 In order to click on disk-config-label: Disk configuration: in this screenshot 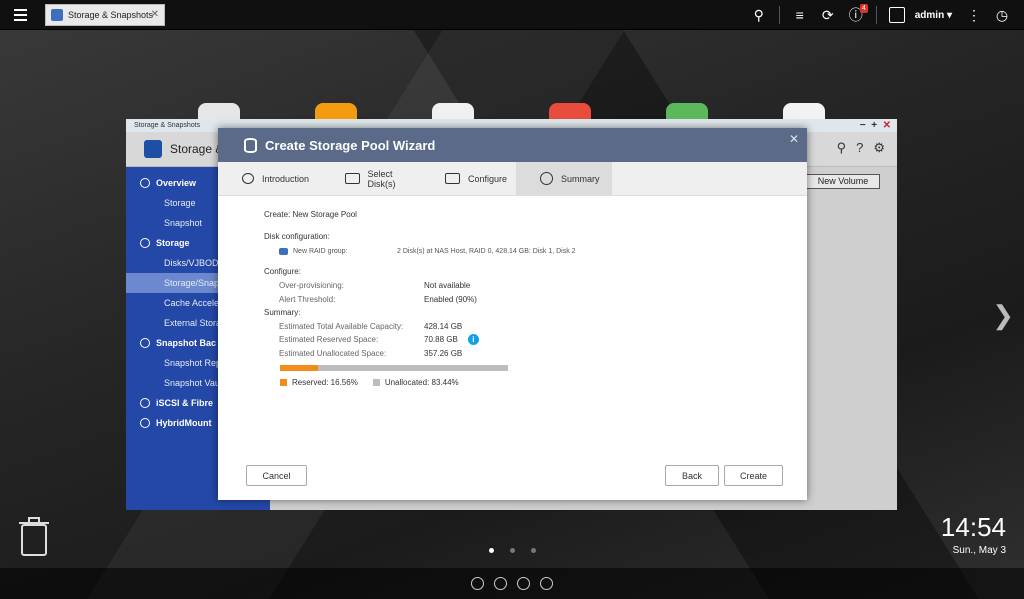, I will do `click(297, 236)`.